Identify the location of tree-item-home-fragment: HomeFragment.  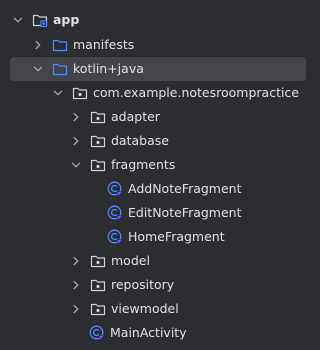
(153, 237).